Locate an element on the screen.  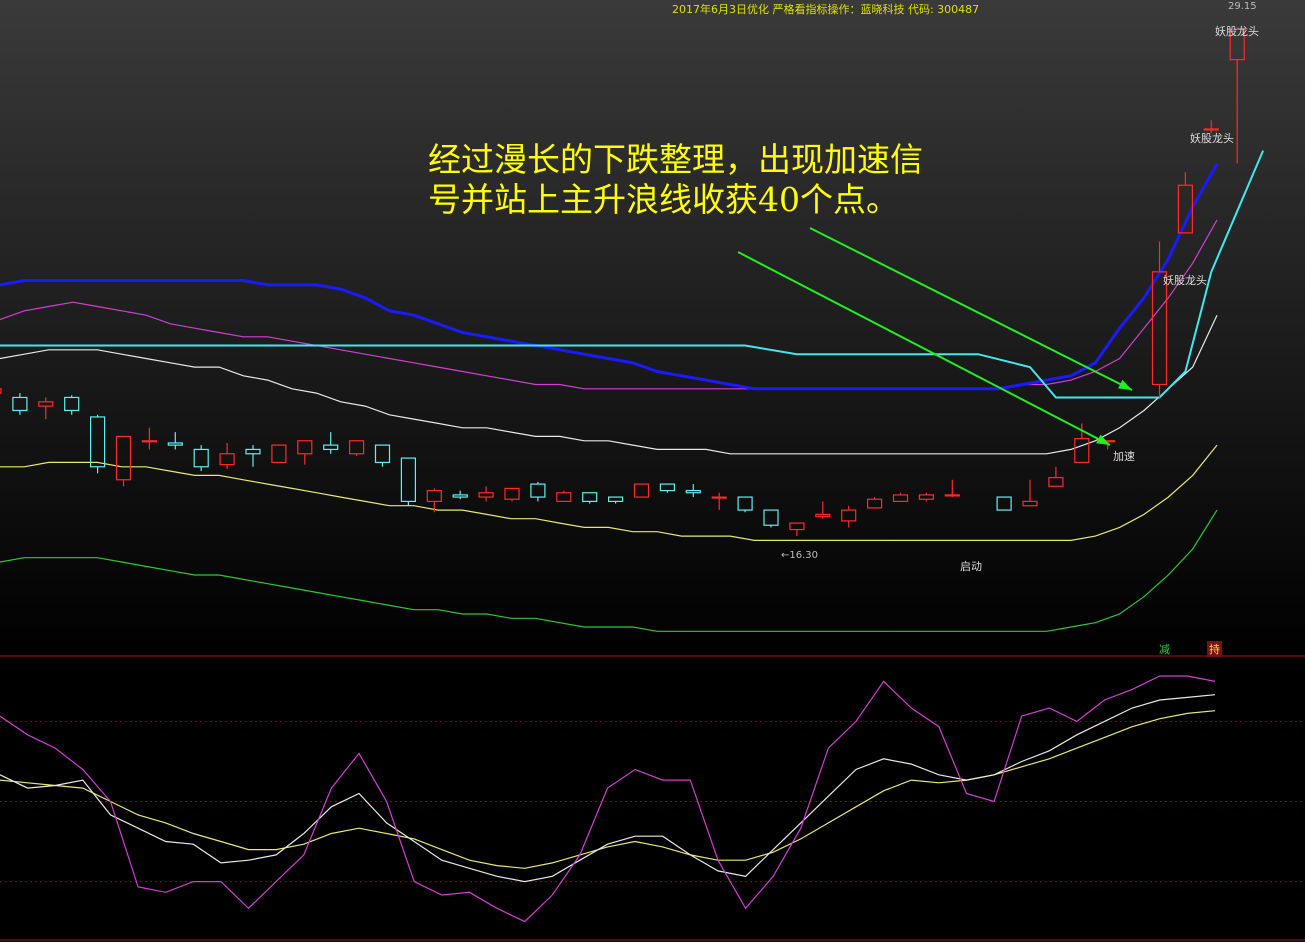
annotation-line-1: 经过漫长的下跌整理，出现加速信 is located at coordinates (675, 159).